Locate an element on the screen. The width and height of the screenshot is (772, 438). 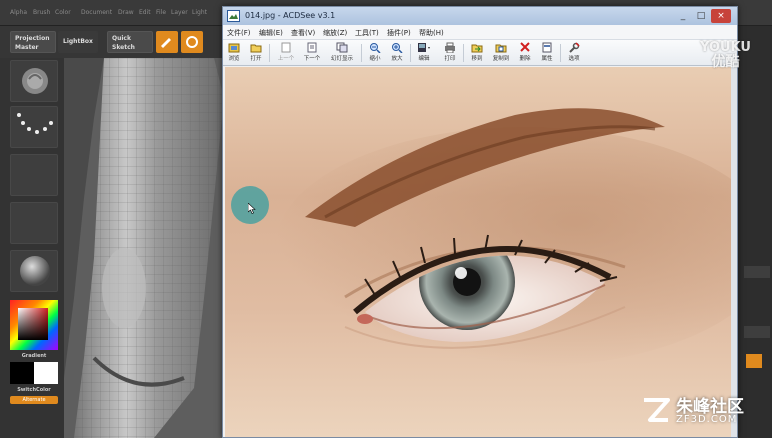
zoom-out-button: 缩小 is located at coordinates (375, 53).